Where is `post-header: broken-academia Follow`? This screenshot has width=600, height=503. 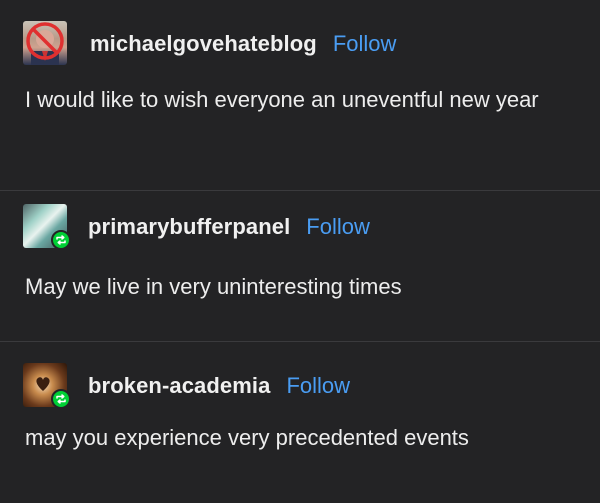 post-header: broken-academia Follow is located at coordinates (186, 386).